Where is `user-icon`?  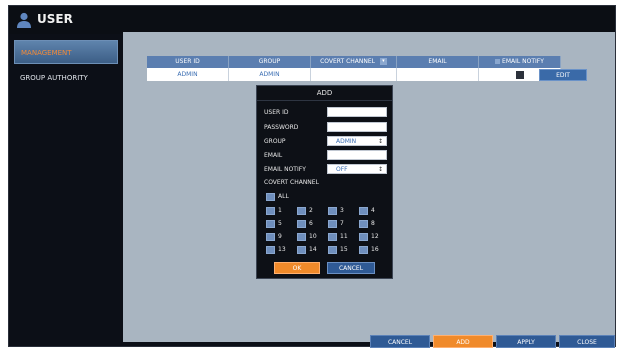 user-icon is located at coordinates (24, 20).